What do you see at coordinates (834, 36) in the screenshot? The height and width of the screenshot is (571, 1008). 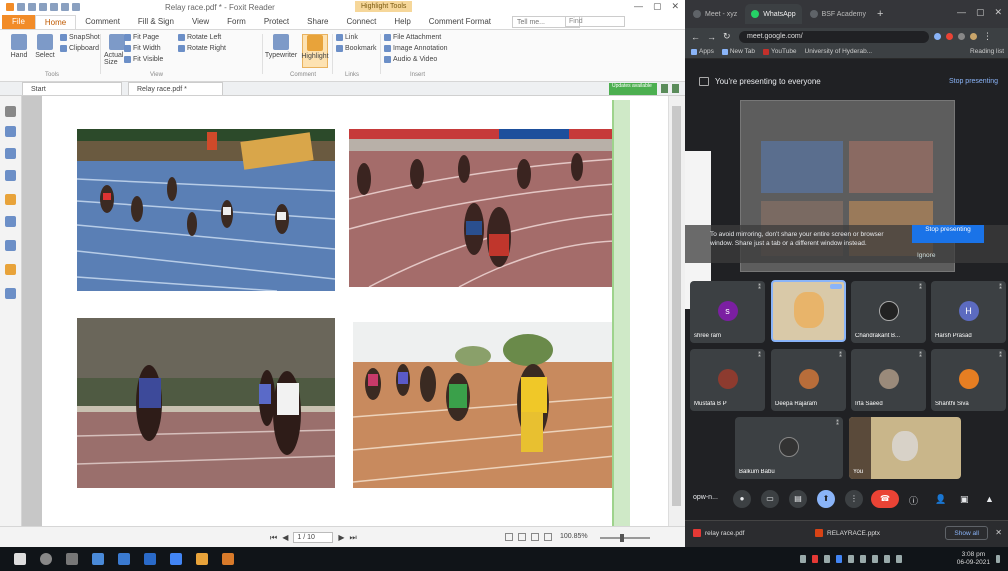 I see `url-input: meet.google.com/` at bounding box center [834, 36].